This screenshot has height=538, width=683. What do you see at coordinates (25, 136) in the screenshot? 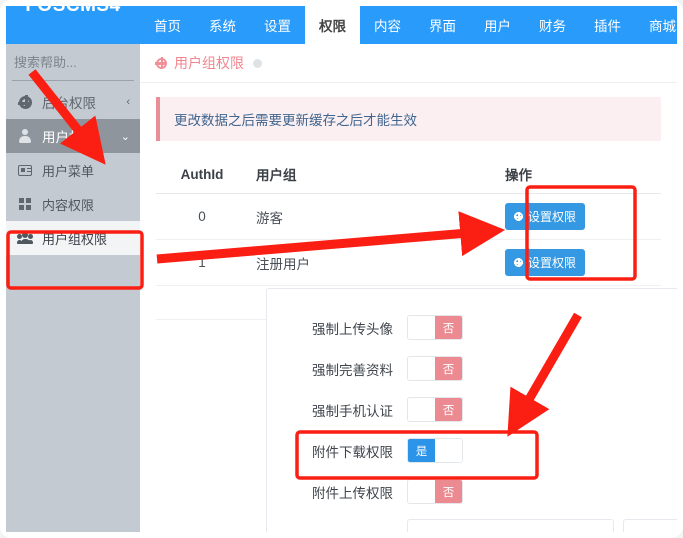
I see `user-icon` at bounding box center [25, 136].